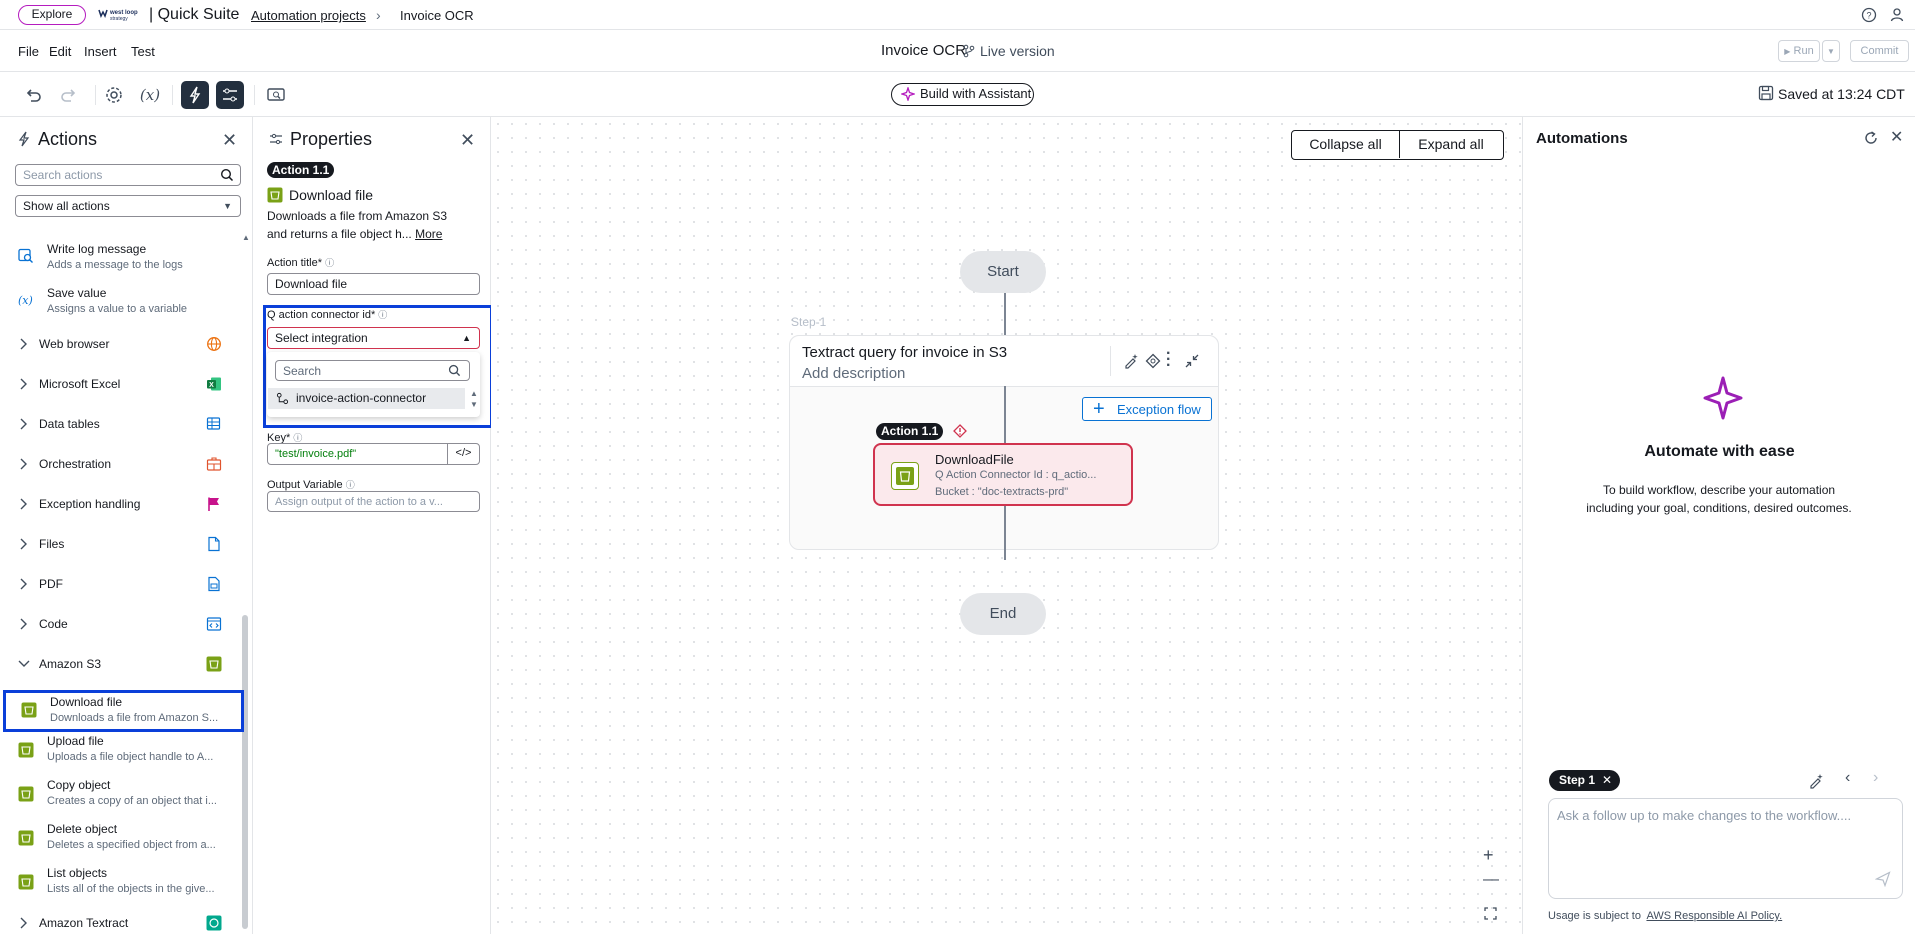  Describe the element at coordinates (229, 140) in the screenshot. I see `close-actions-icon: ✕` at that location.